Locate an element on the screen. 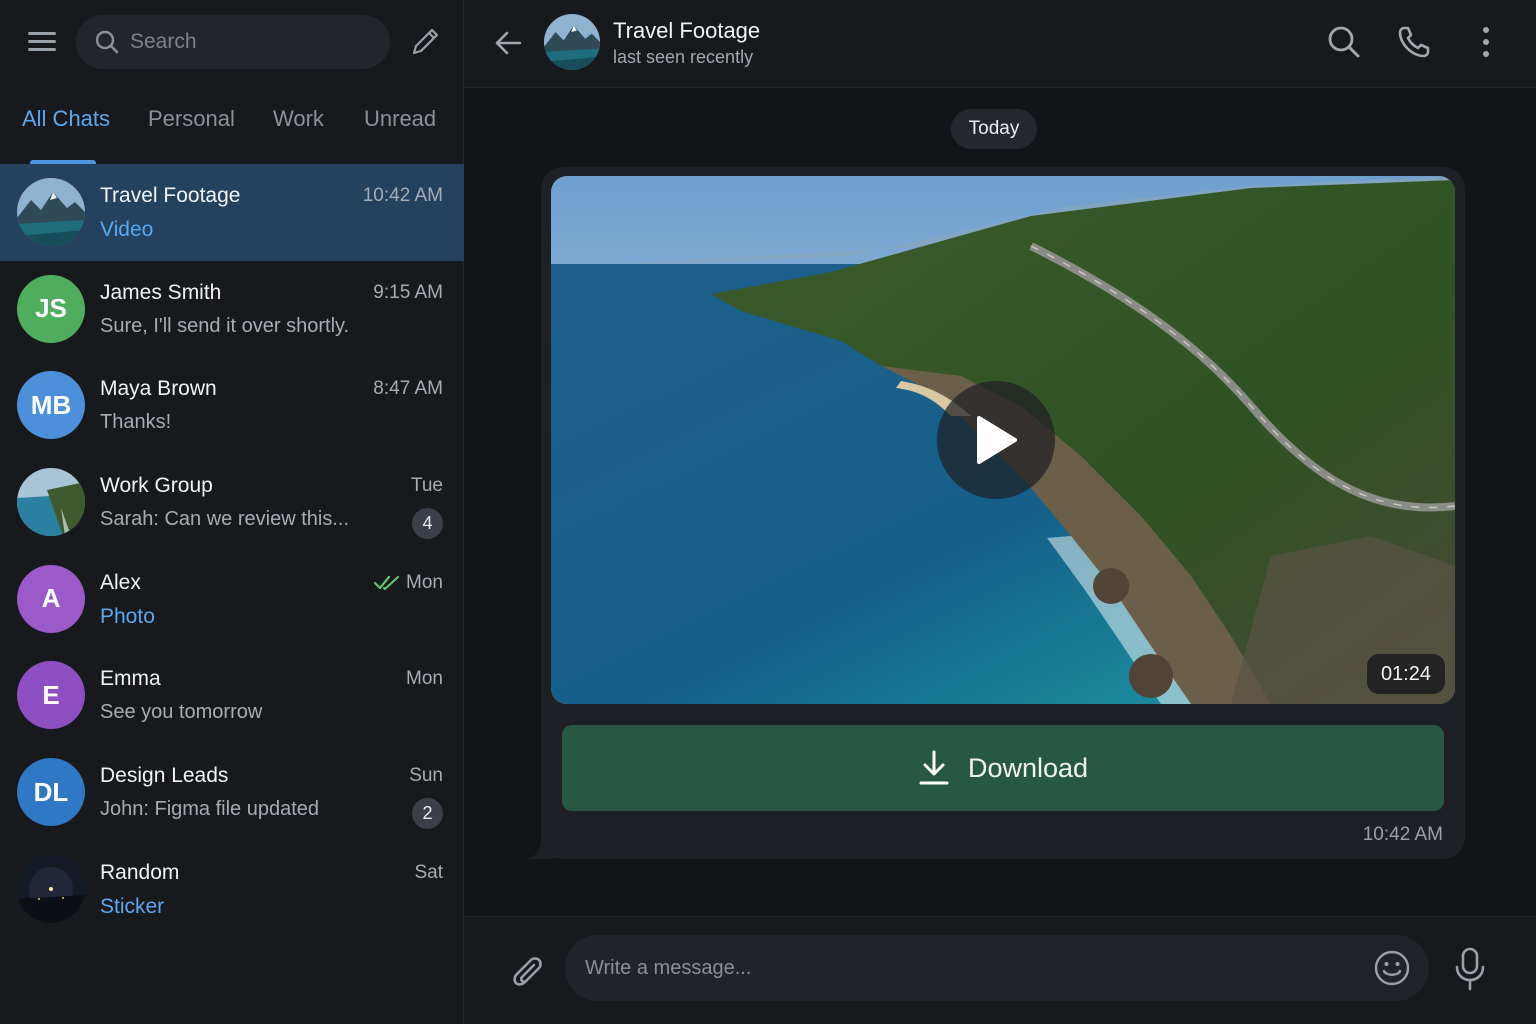 Image resolution: width=1536 pixels, height=1024 pixels. back-arrow-icon is located at coordinates (509, 43).